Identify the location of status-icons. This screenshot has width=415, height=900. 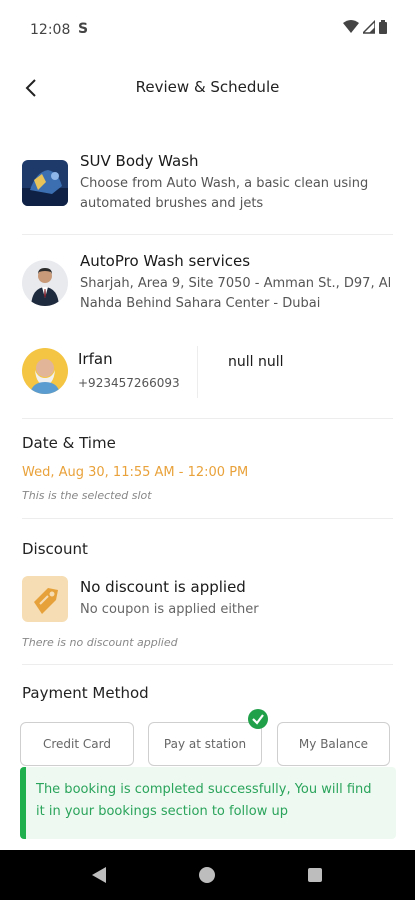
(365, 27).